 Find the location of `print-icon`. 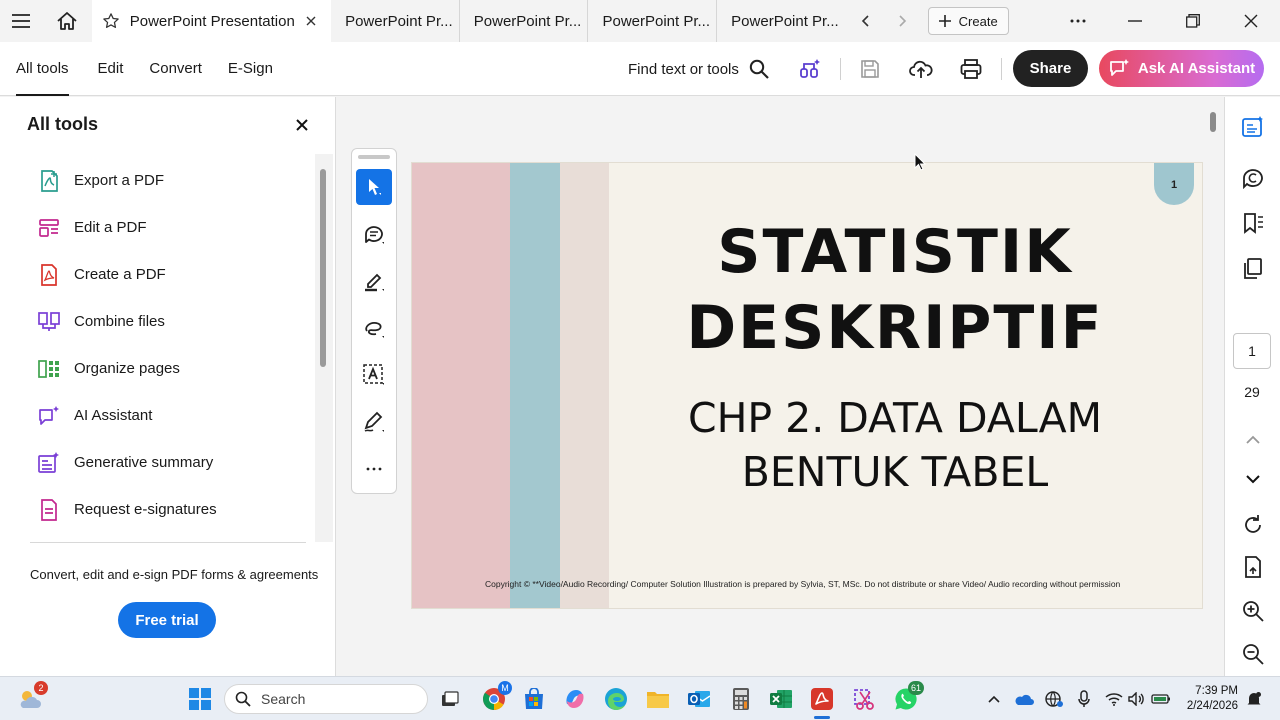

print-icon is located at coordinates (971, 69).